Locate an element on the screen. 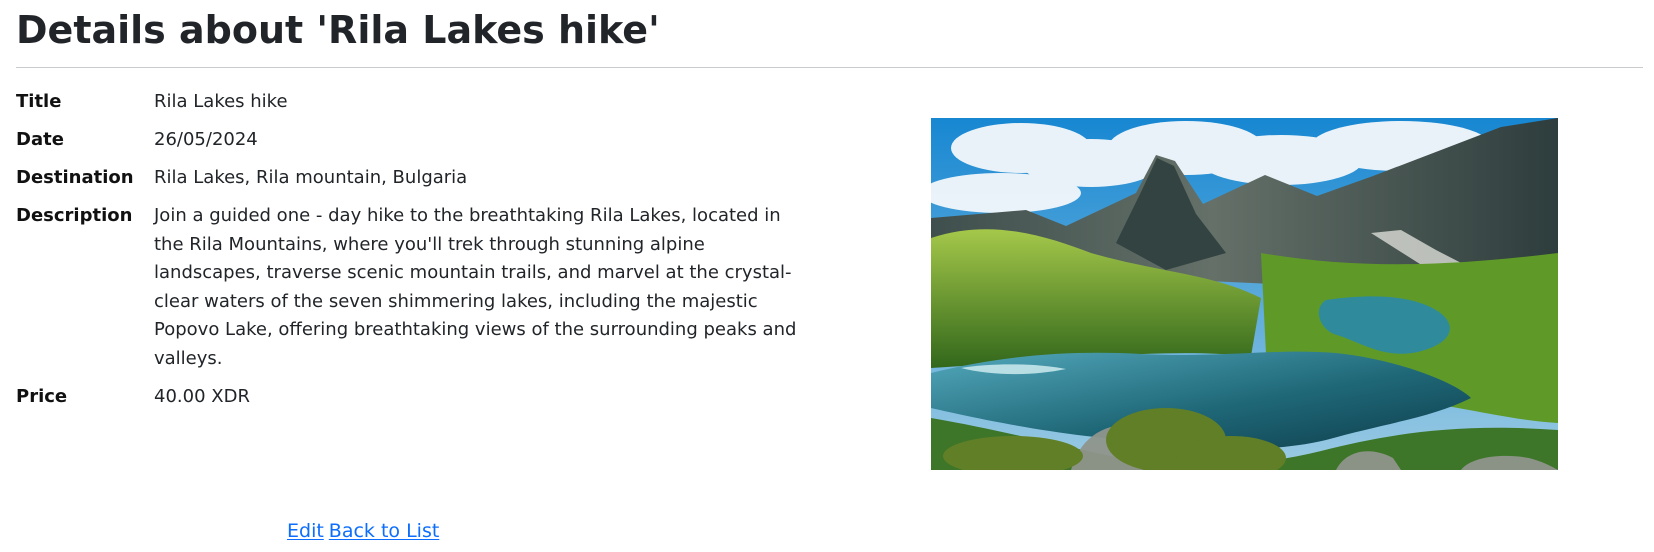 The width and height of the screenshot is (1654, 552). destination-label: Destination is located at coordinates (75, 177).